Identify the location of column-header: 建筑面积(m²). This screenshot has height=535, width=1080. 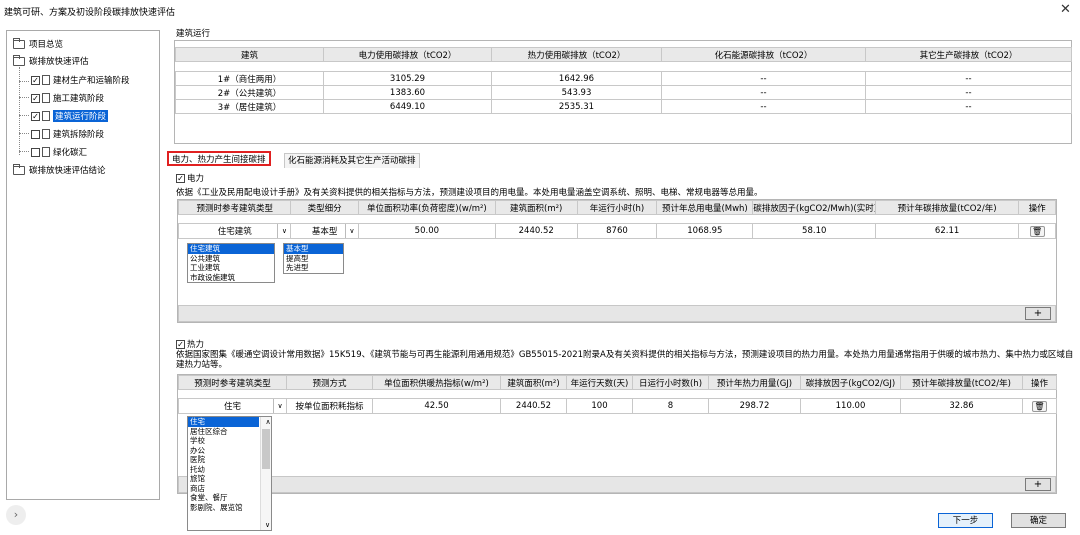
(536, 207).